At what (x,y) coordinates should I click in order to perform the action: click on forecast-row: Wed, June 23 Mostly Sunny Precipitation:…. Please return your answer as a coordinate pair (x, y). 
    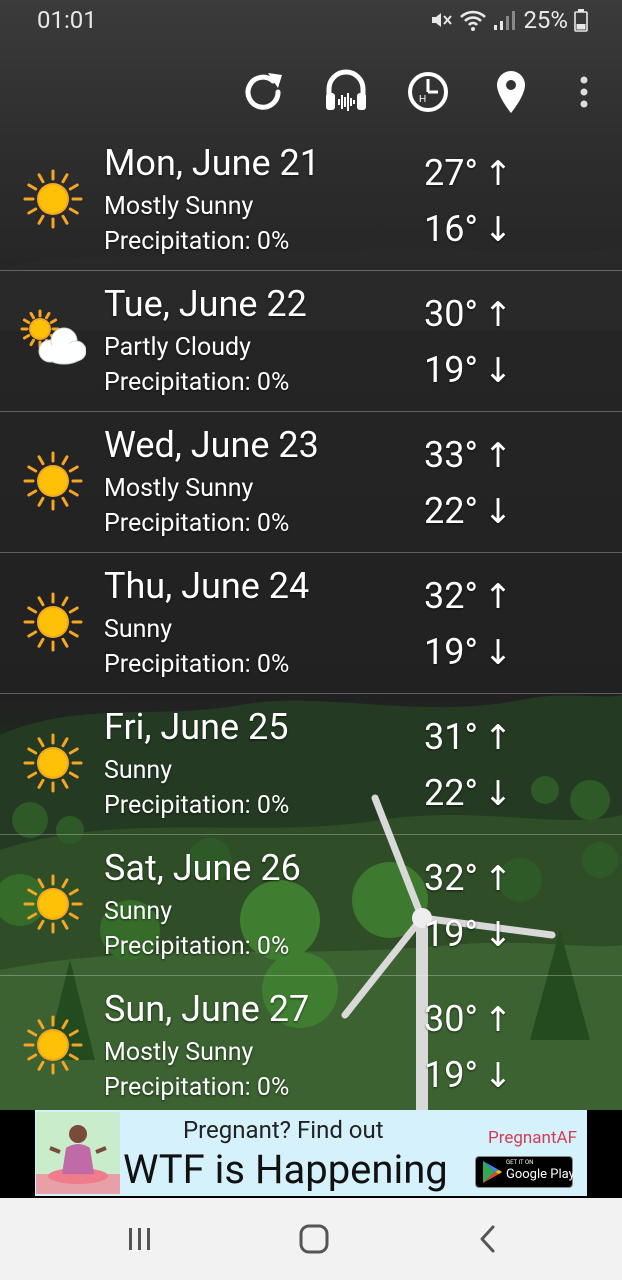
    Looking at the image, I should click on (311, 482).